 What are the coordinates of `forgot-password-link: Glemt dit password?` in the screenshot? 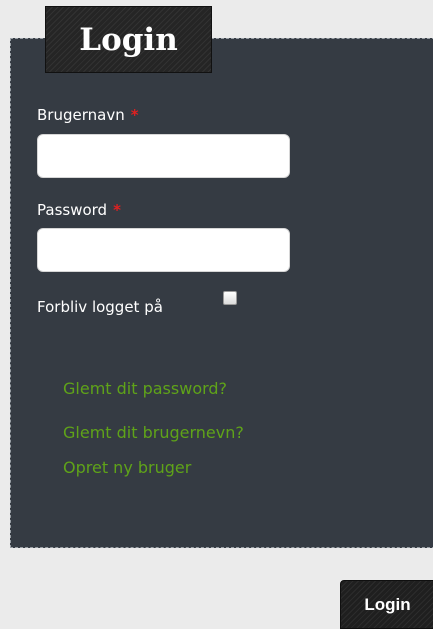 It's located at (145, 388).